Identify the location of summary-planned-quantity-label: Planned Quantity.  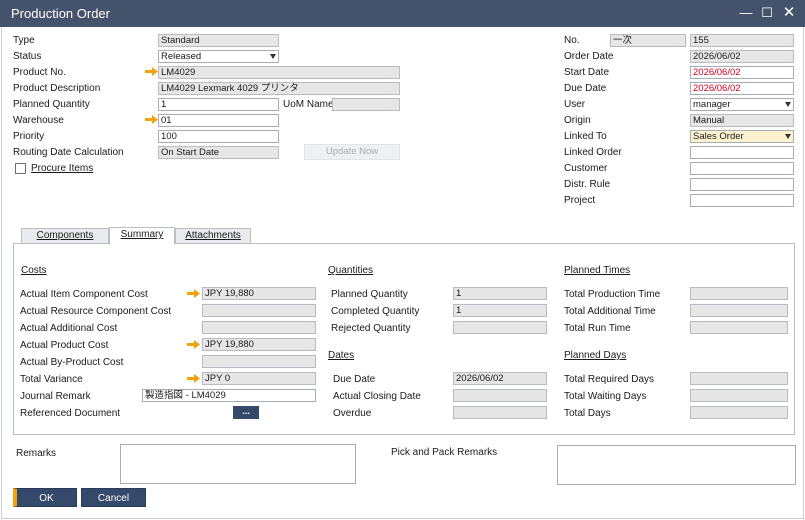
(369, 294).